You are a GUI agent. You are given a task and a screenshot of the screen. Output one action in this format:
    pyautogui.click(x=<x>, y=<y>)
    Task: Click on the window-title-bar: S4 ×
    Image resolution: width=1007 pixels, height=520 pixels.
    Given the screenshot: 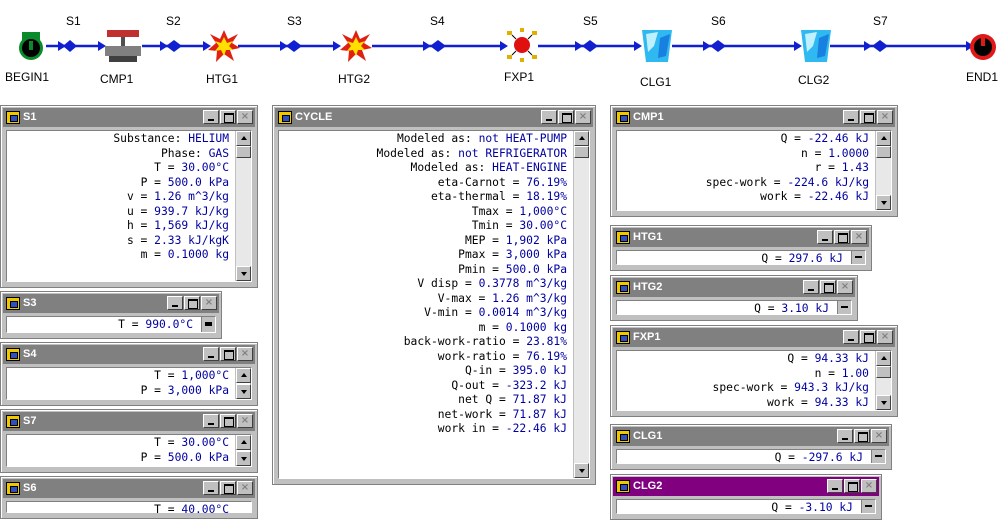 What is the action you would take?
    pyautogui.click(x=129, y=354)
    